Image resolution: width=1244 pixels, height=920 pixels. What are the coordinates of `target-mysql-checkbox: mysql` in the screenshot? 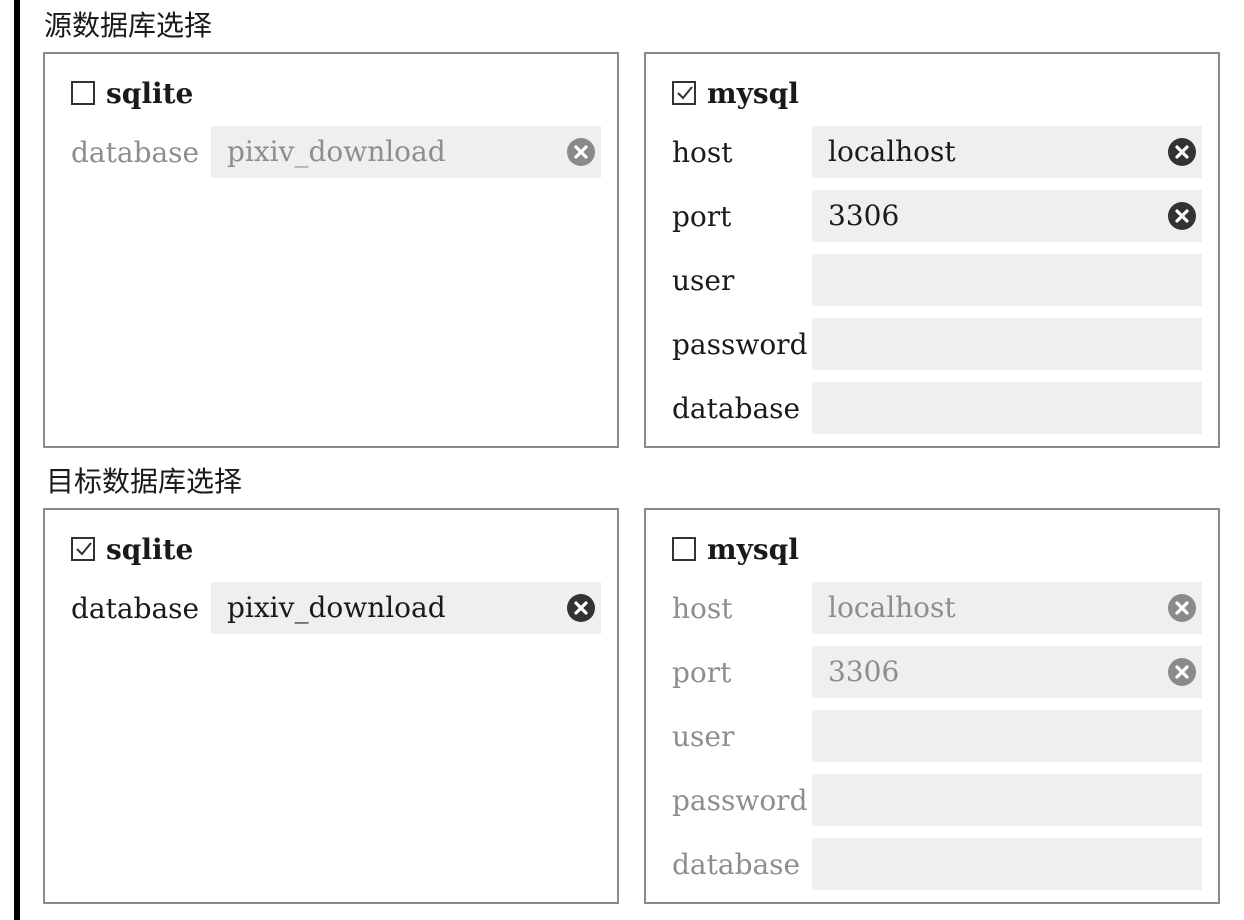 It's located at (735, 549).